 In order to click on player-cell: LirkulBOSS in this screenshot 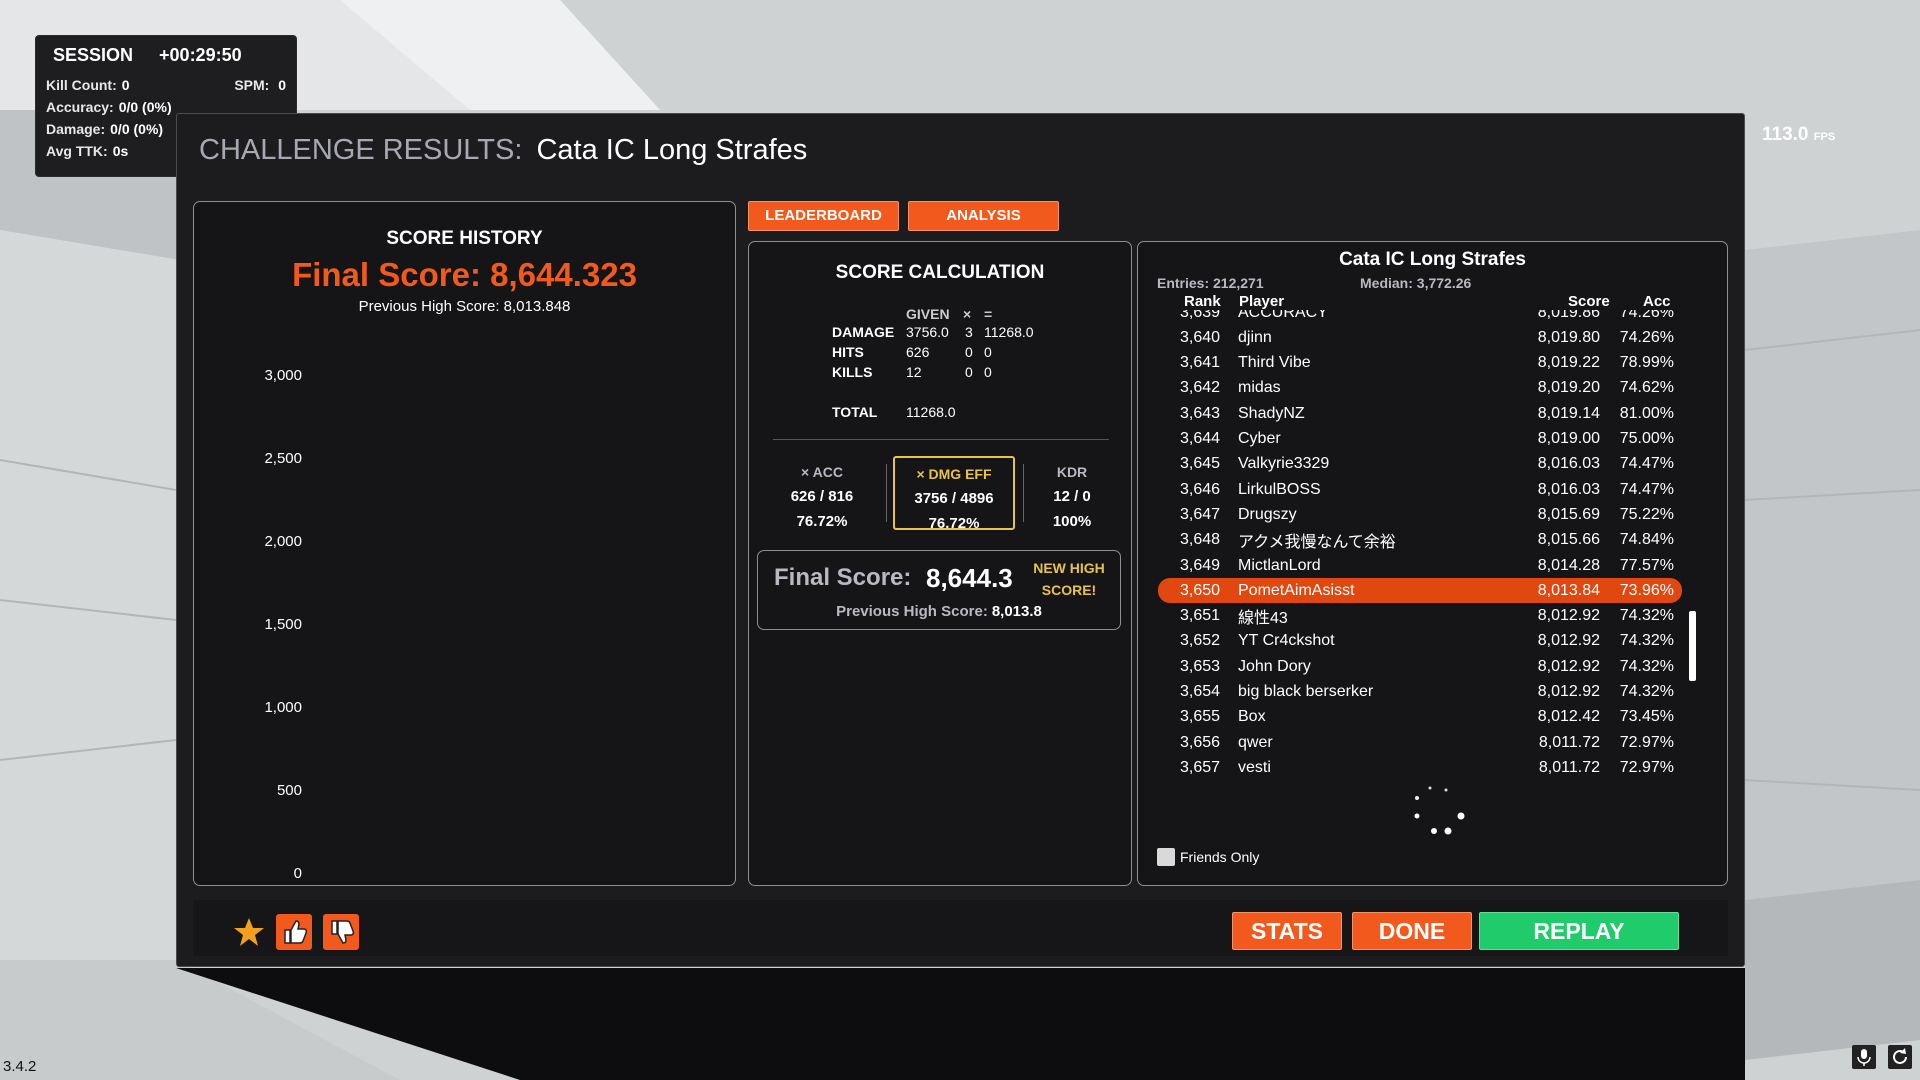, I will do `click(1279, 489)`.